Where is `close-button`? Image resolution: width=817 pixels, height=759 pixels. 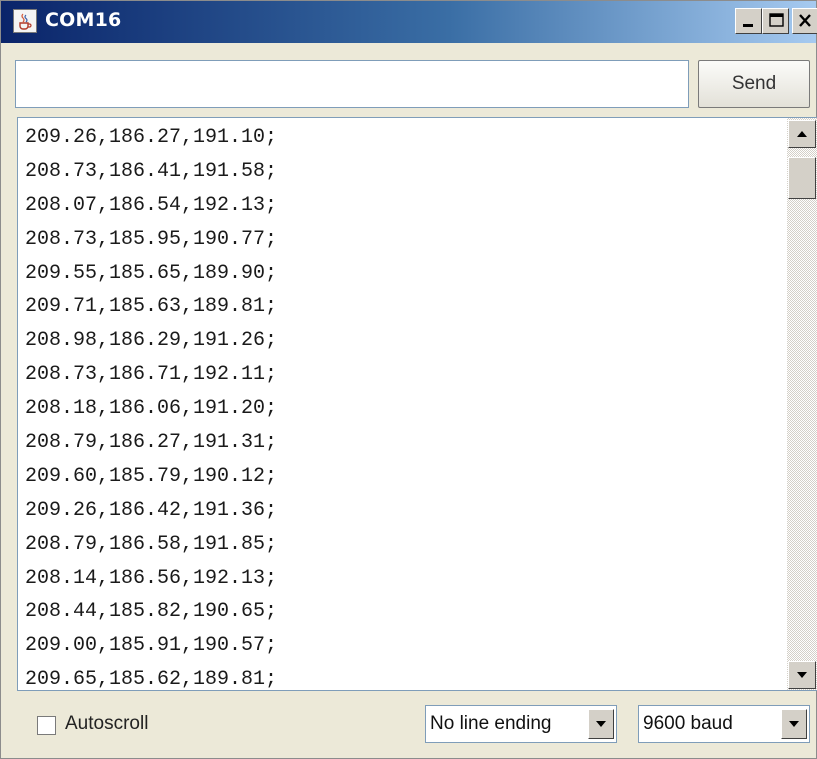 close-button is located at coordinates (804, 21).